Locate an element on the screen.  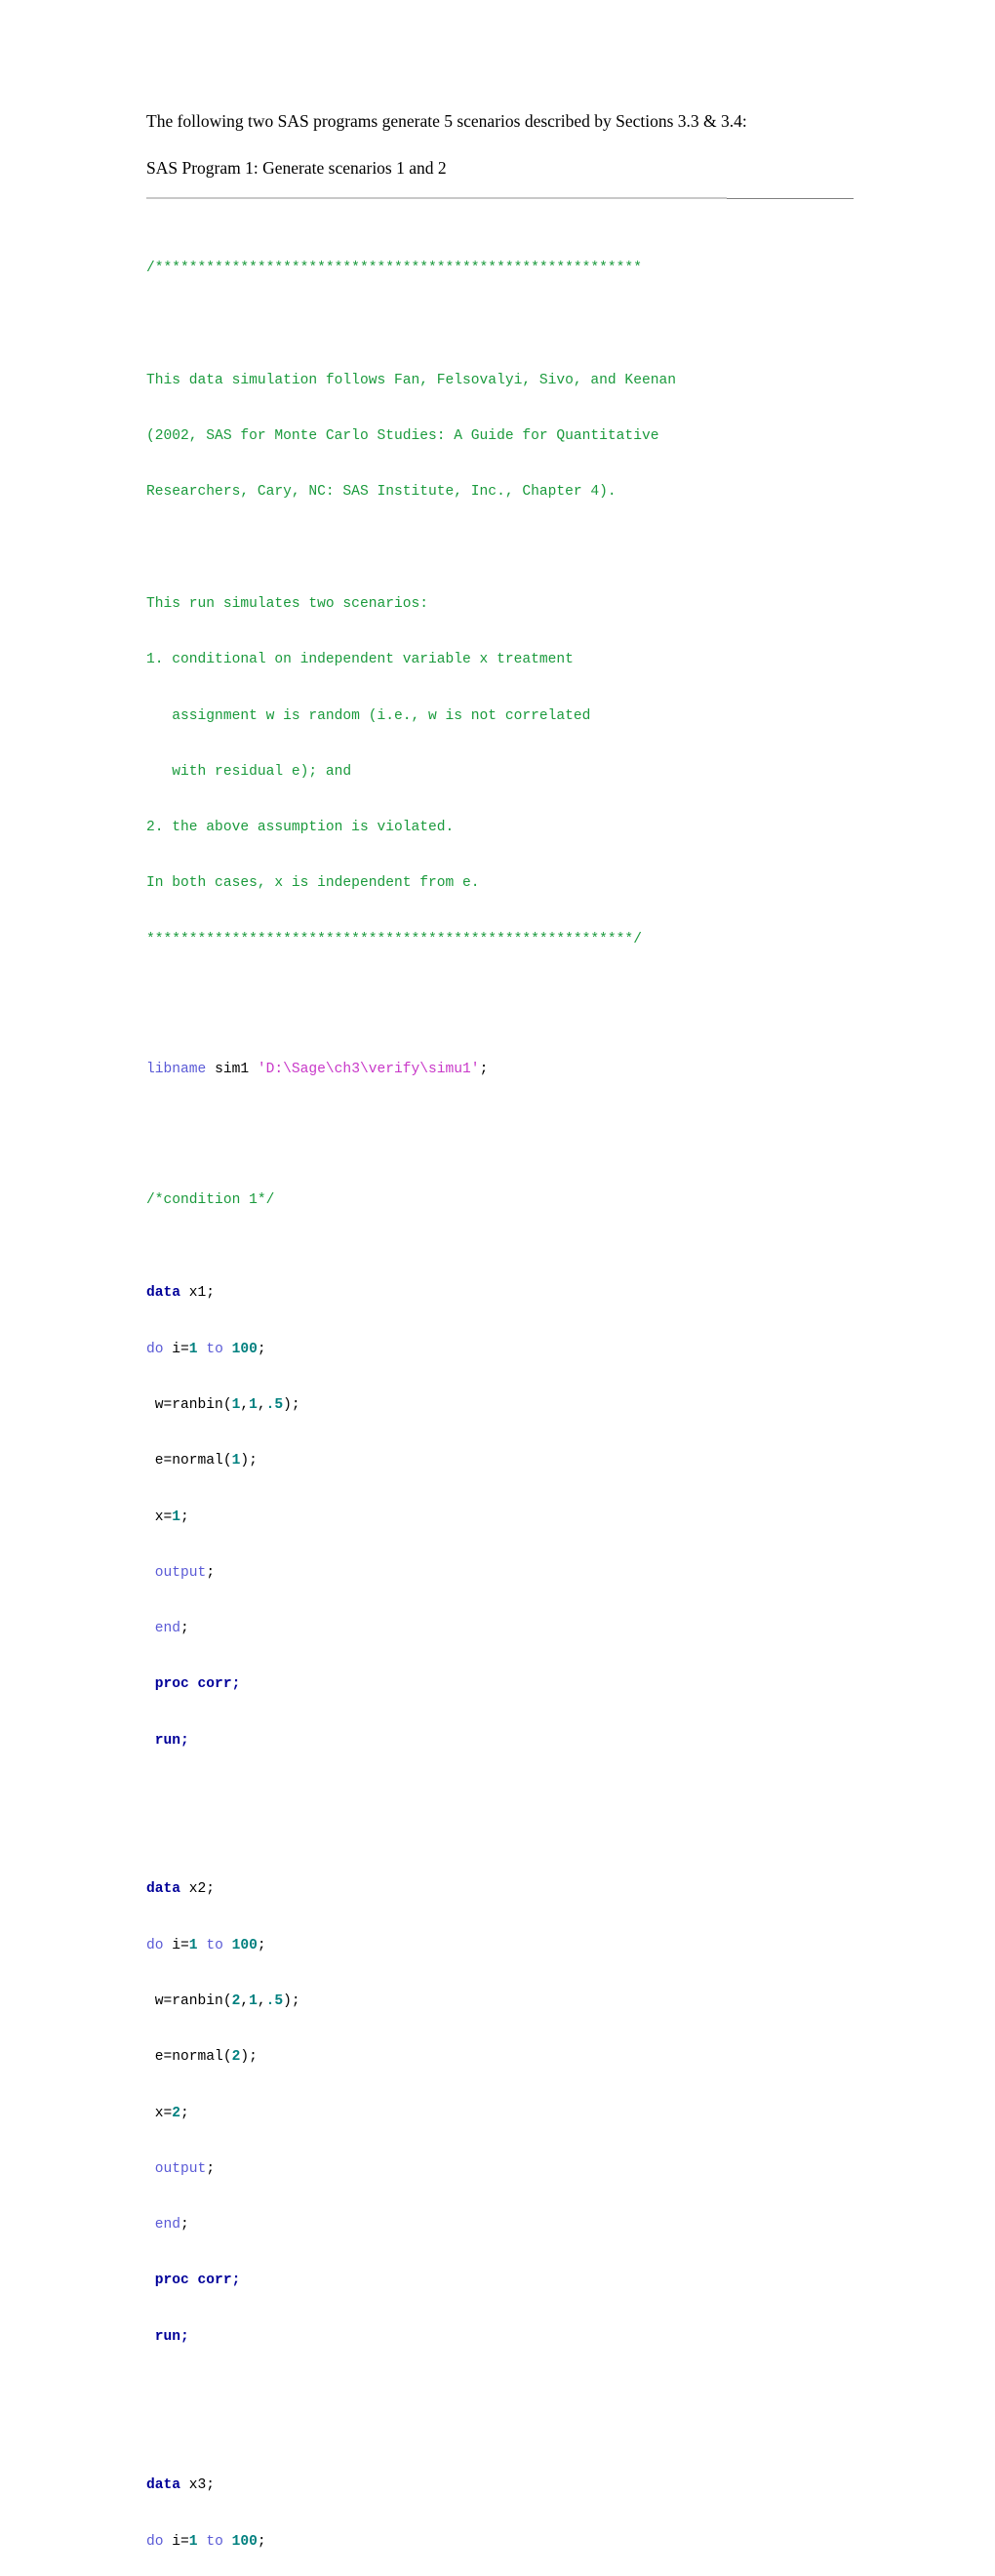
x-assignment: x=1; is located at coordinates (502, 1518).